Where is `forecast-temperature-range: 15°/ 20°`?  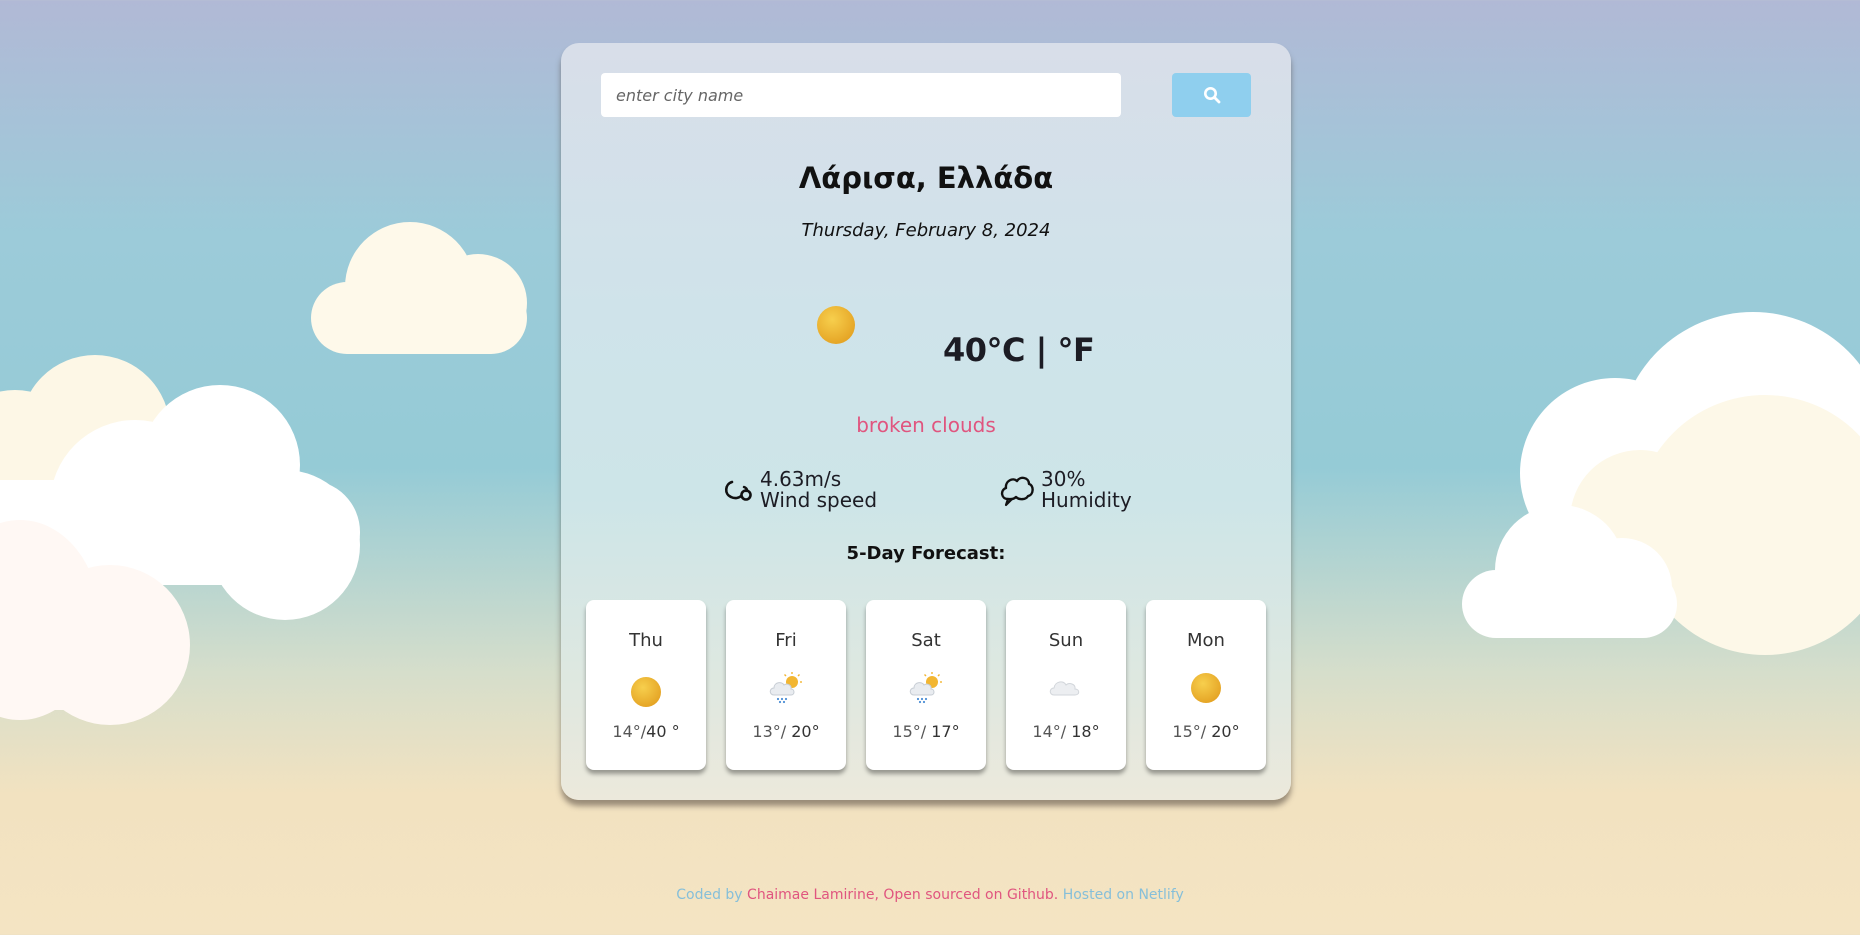
forecast-temperature-range: 15°/ 20° is located at coordinates (1206, 731).